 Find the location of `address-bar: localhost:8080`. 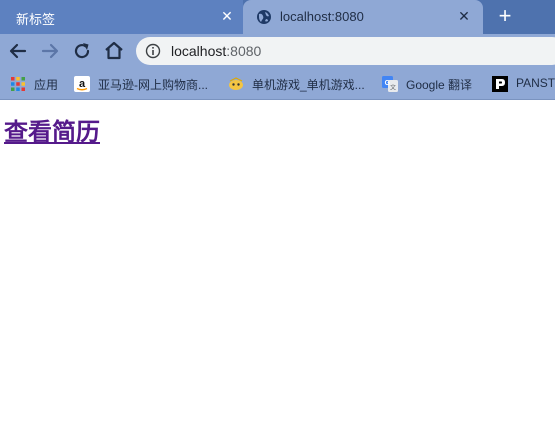

address-bar: localhost:8080 is located at coordinates (345, 51).